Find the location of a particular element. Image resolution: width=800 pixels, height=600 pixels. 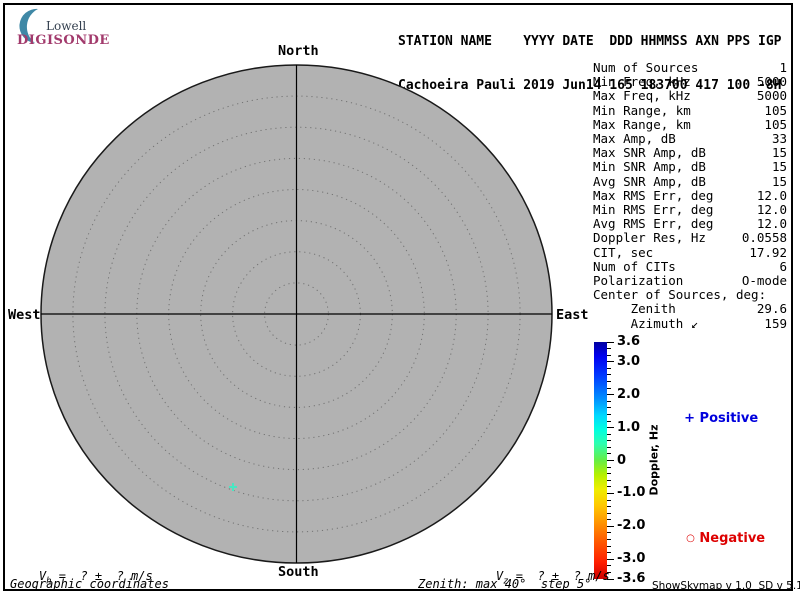

param-label: Num of CITs is located at coordinates (634, 266).